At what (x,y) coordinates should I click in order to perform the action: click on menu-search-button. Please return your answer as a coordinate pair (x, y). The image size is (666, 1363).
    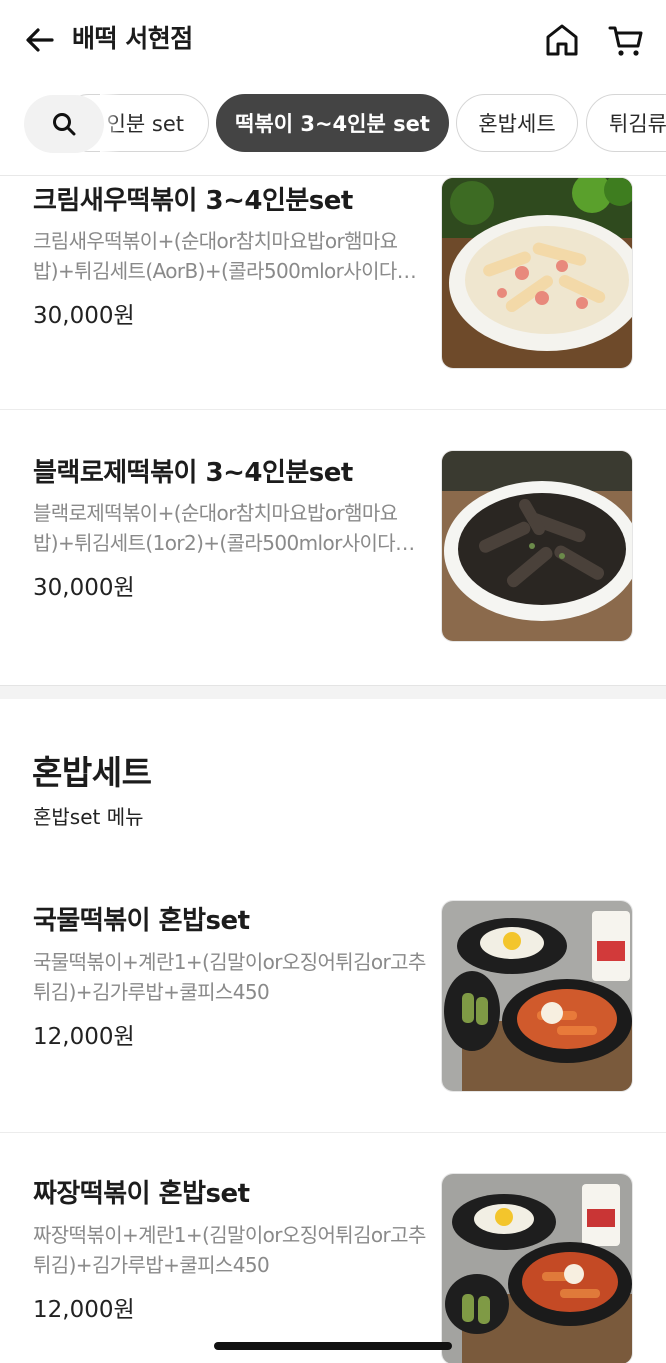
    Looking at the image, I should click on (64, 124).